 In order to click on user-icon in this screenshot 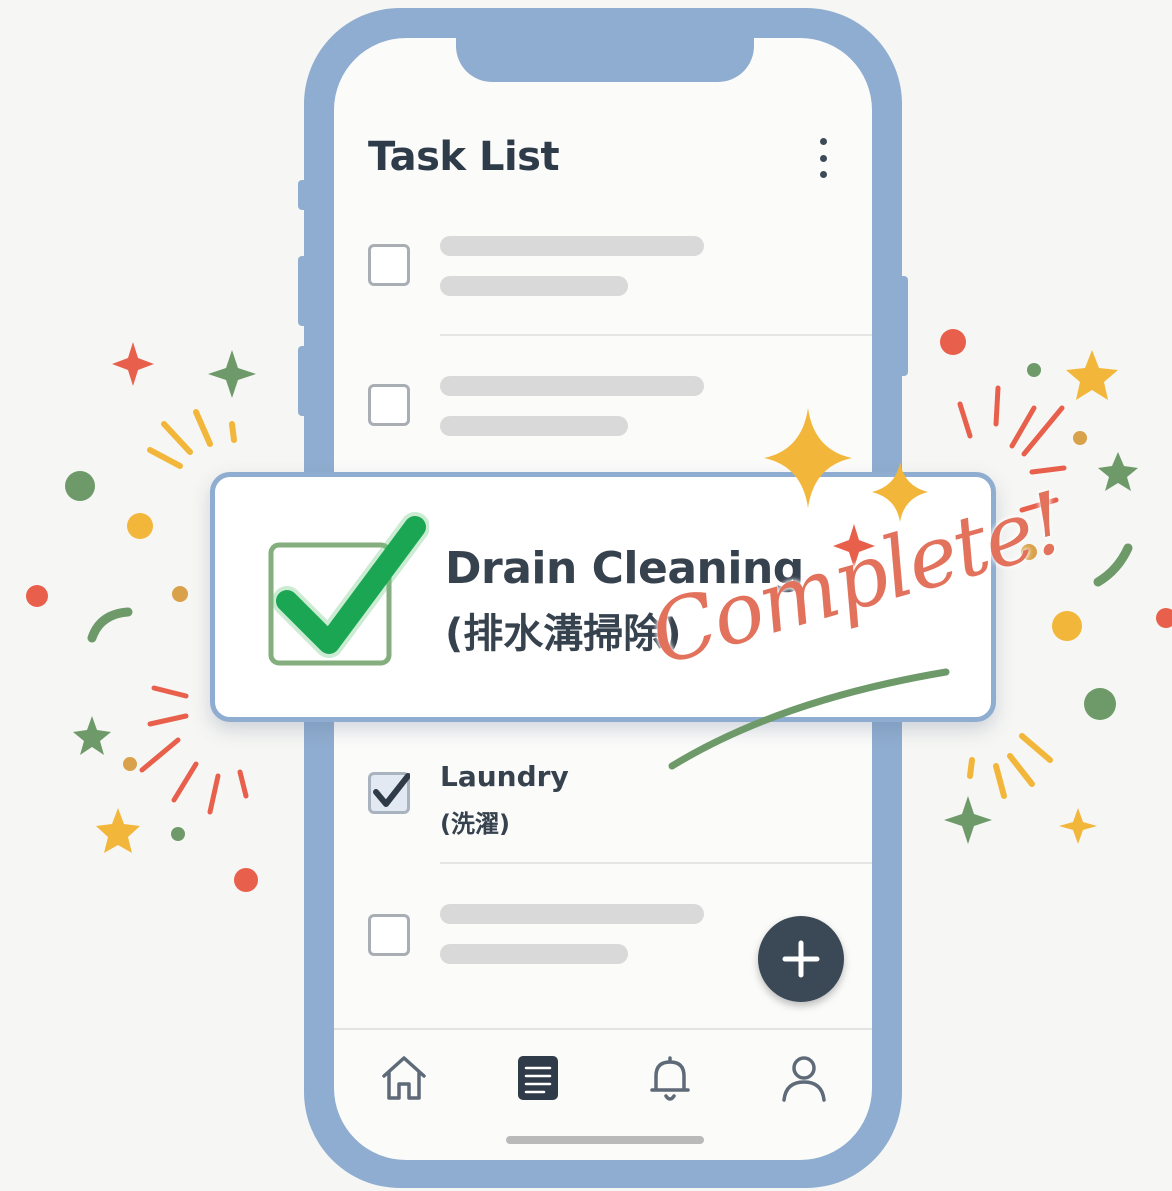, I will do `click(804, 1079)`.